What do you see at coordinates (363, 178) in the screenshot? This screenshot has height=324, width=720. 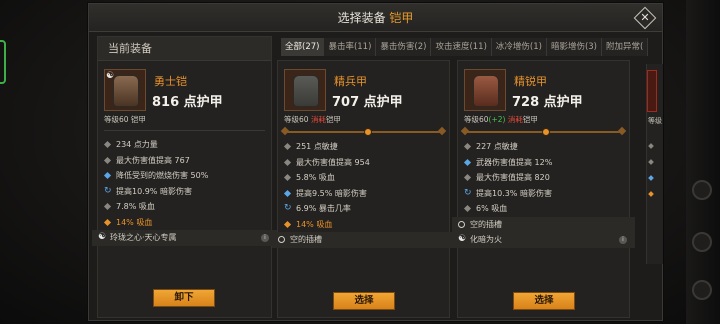 I see `stat-row: 5.8% 吸血` at bounding box center [363, 178].